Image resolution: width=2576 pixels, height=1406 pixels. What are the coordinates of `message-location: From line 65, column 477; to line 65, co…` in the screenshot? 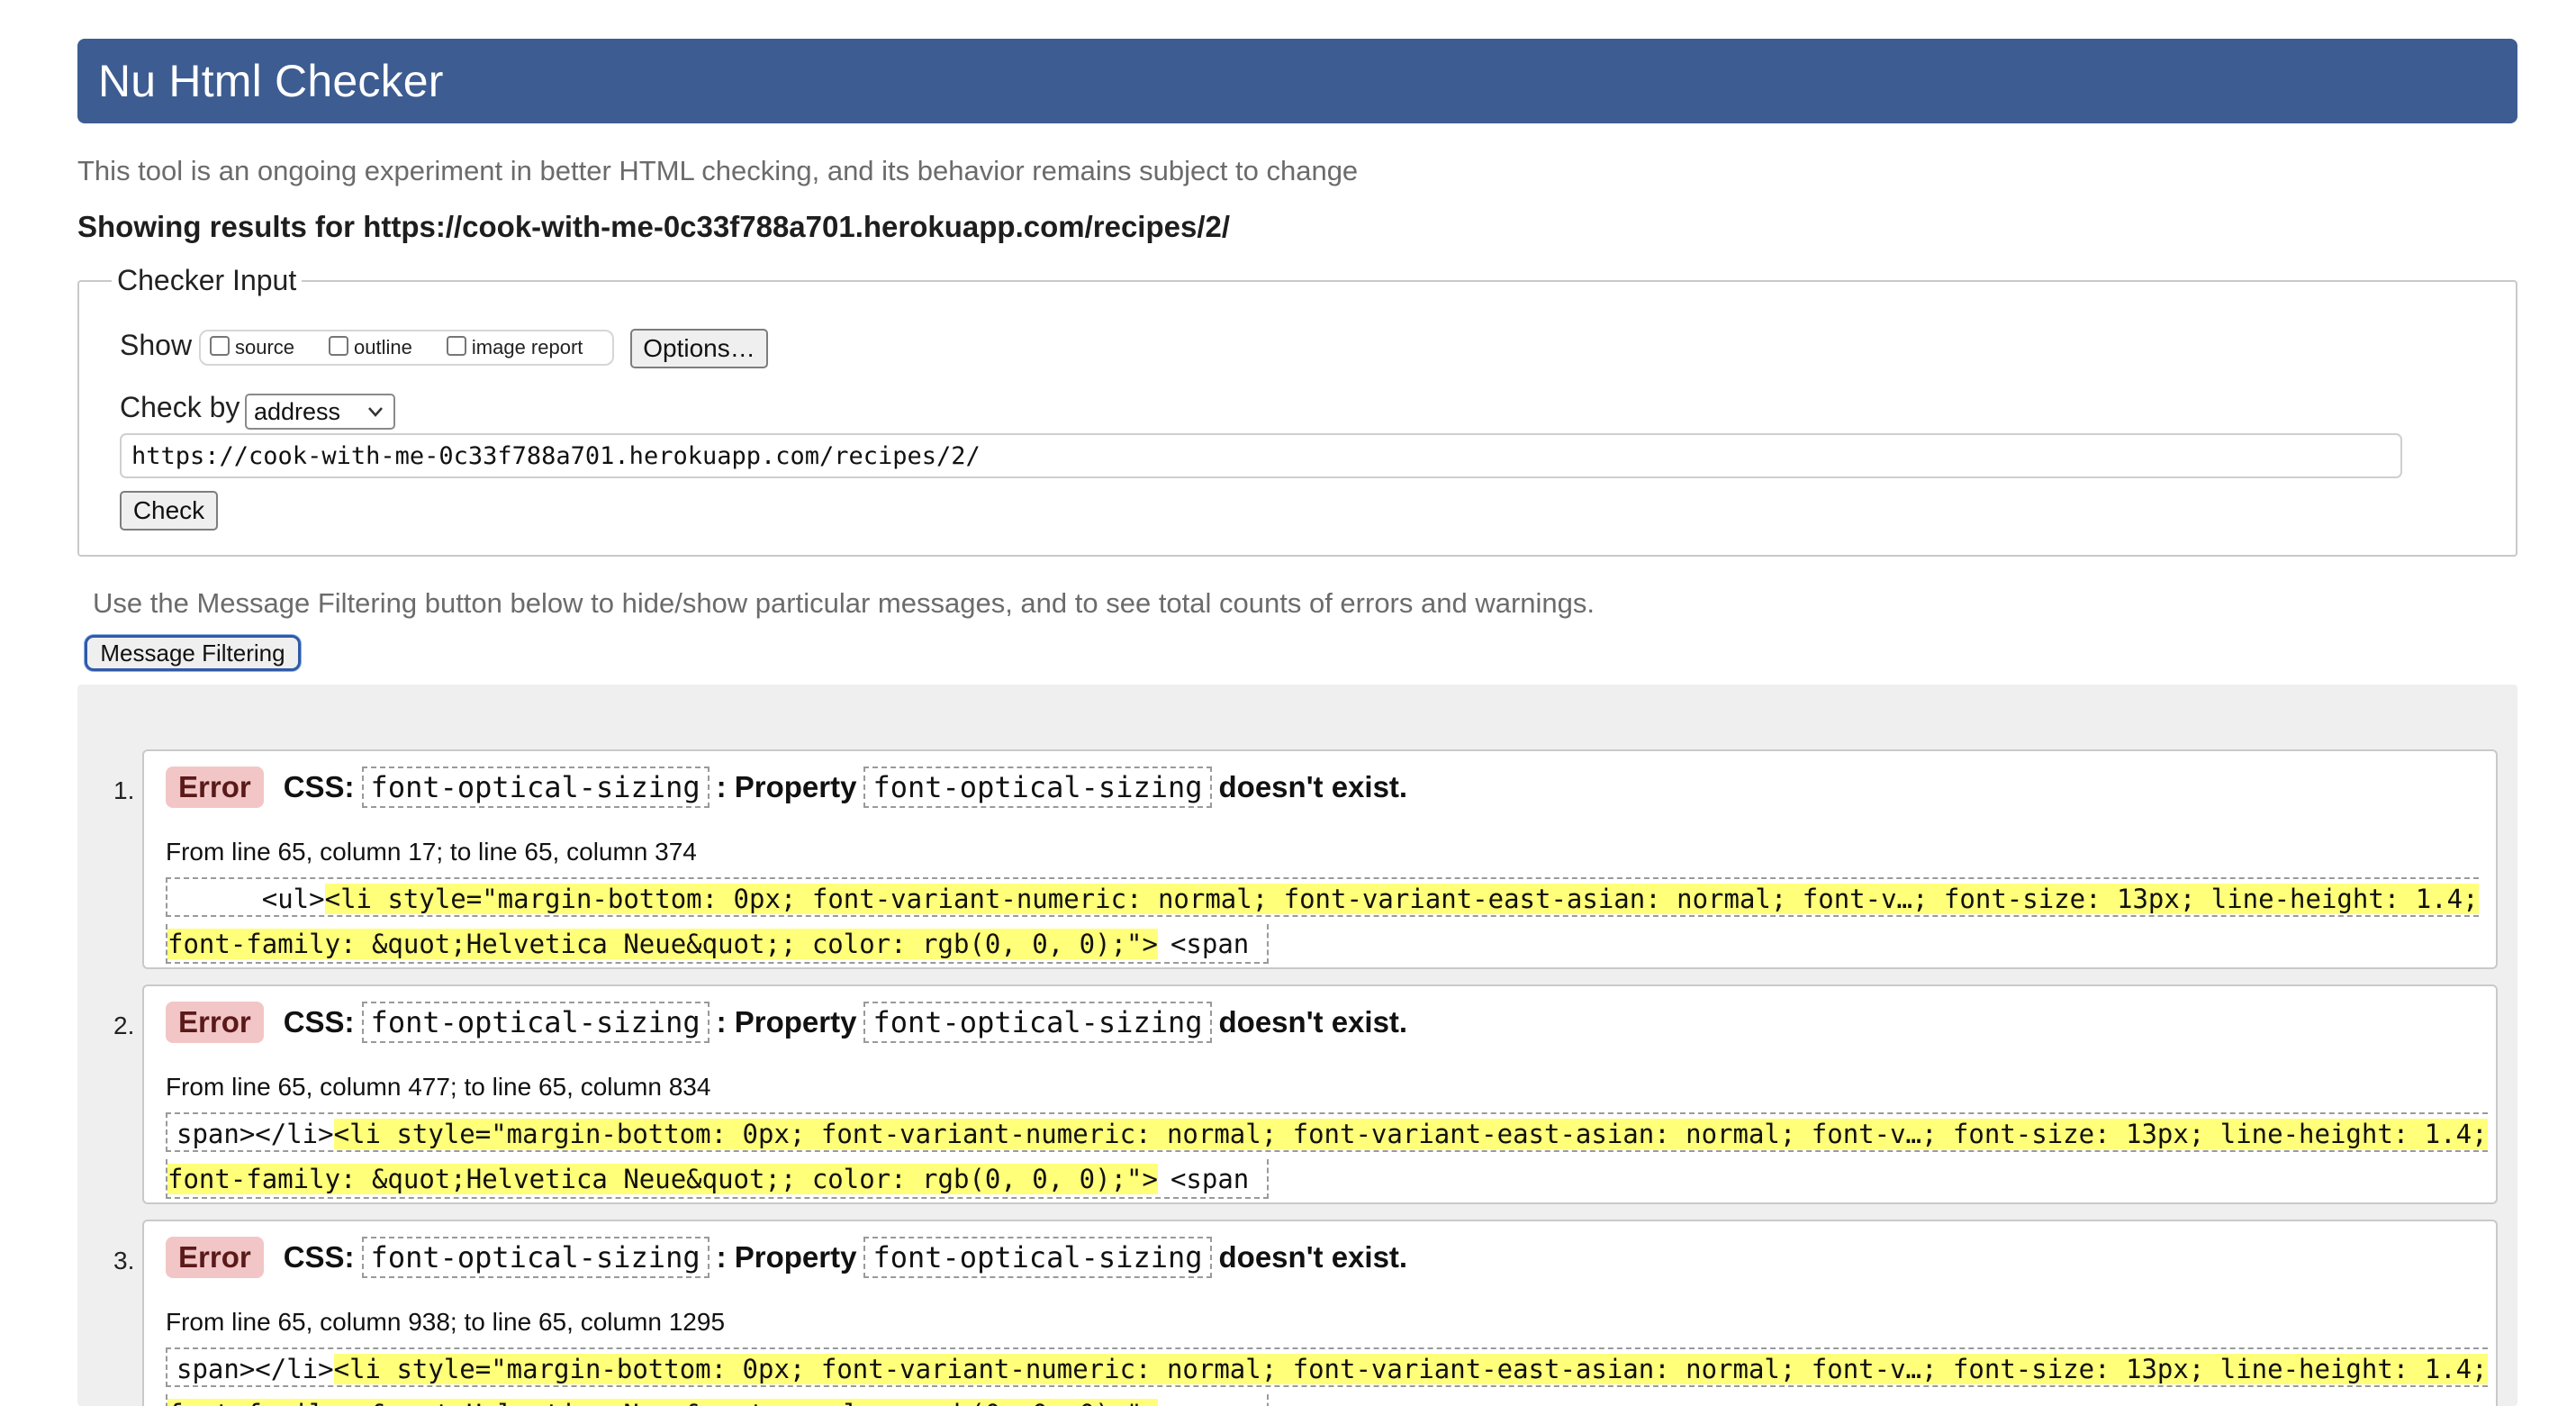 It's located at (438, 1087).